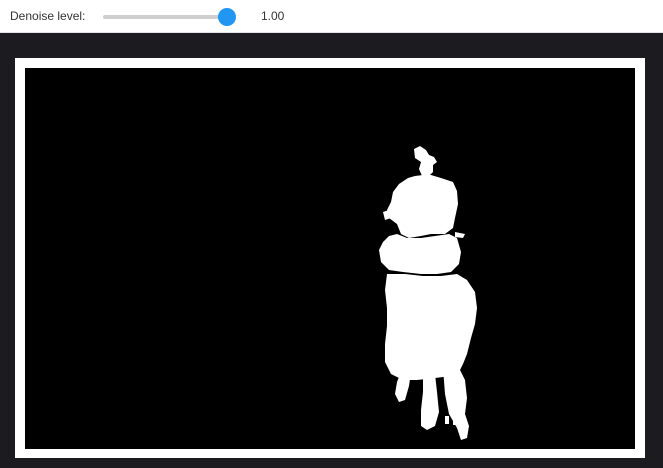 This screenshot has width=663, height=468. I want to click on slider-track, so click(165, 17).